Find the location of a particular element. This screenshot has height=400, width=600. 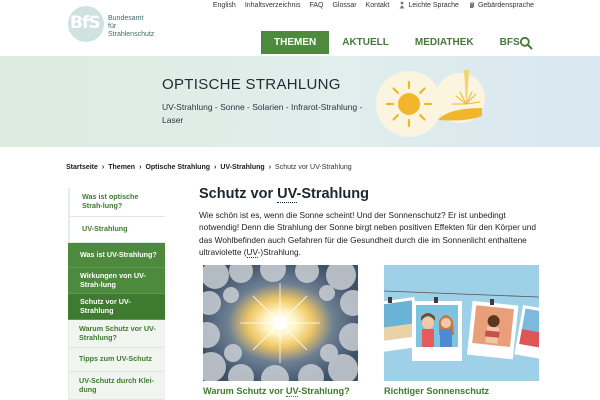

meta-link-leichte-sprache: Leichte Sprache is located at coordinates (428, 5).